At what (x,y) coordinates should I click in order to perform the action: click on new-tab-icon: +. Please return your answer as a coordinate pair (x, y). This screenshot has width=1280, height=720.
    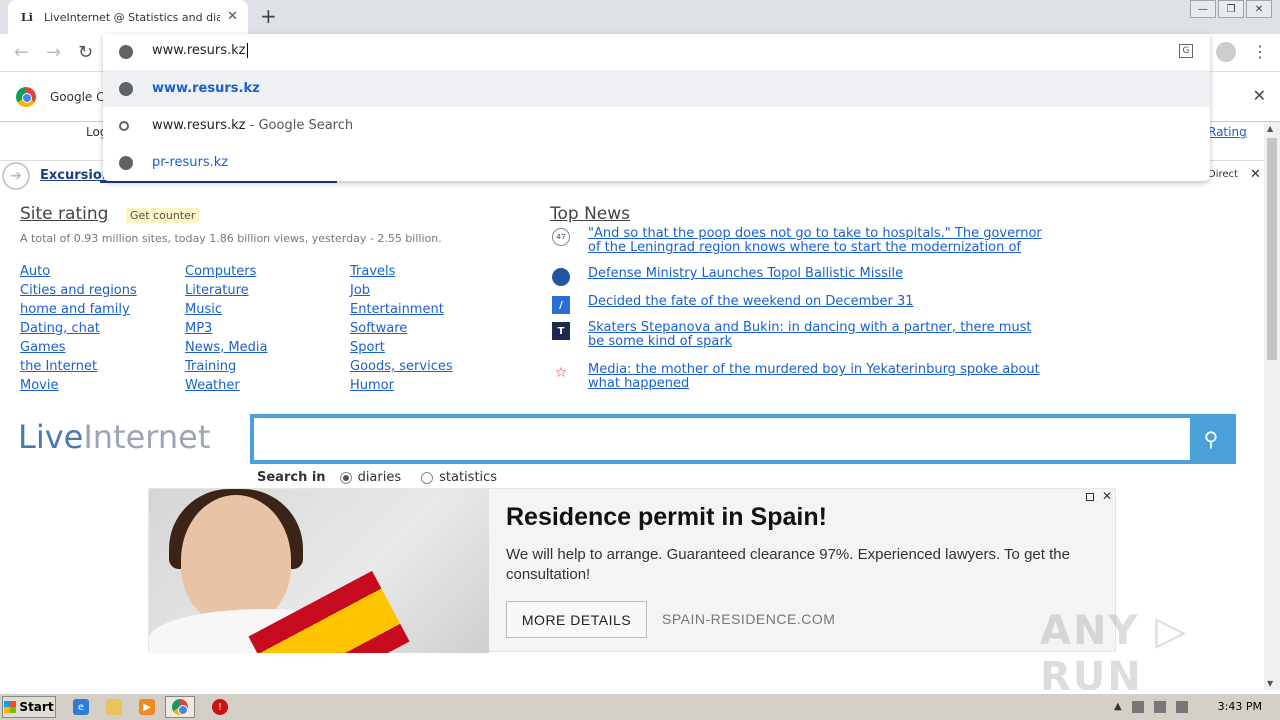
    Looking at the image, I should click on (268, 16).